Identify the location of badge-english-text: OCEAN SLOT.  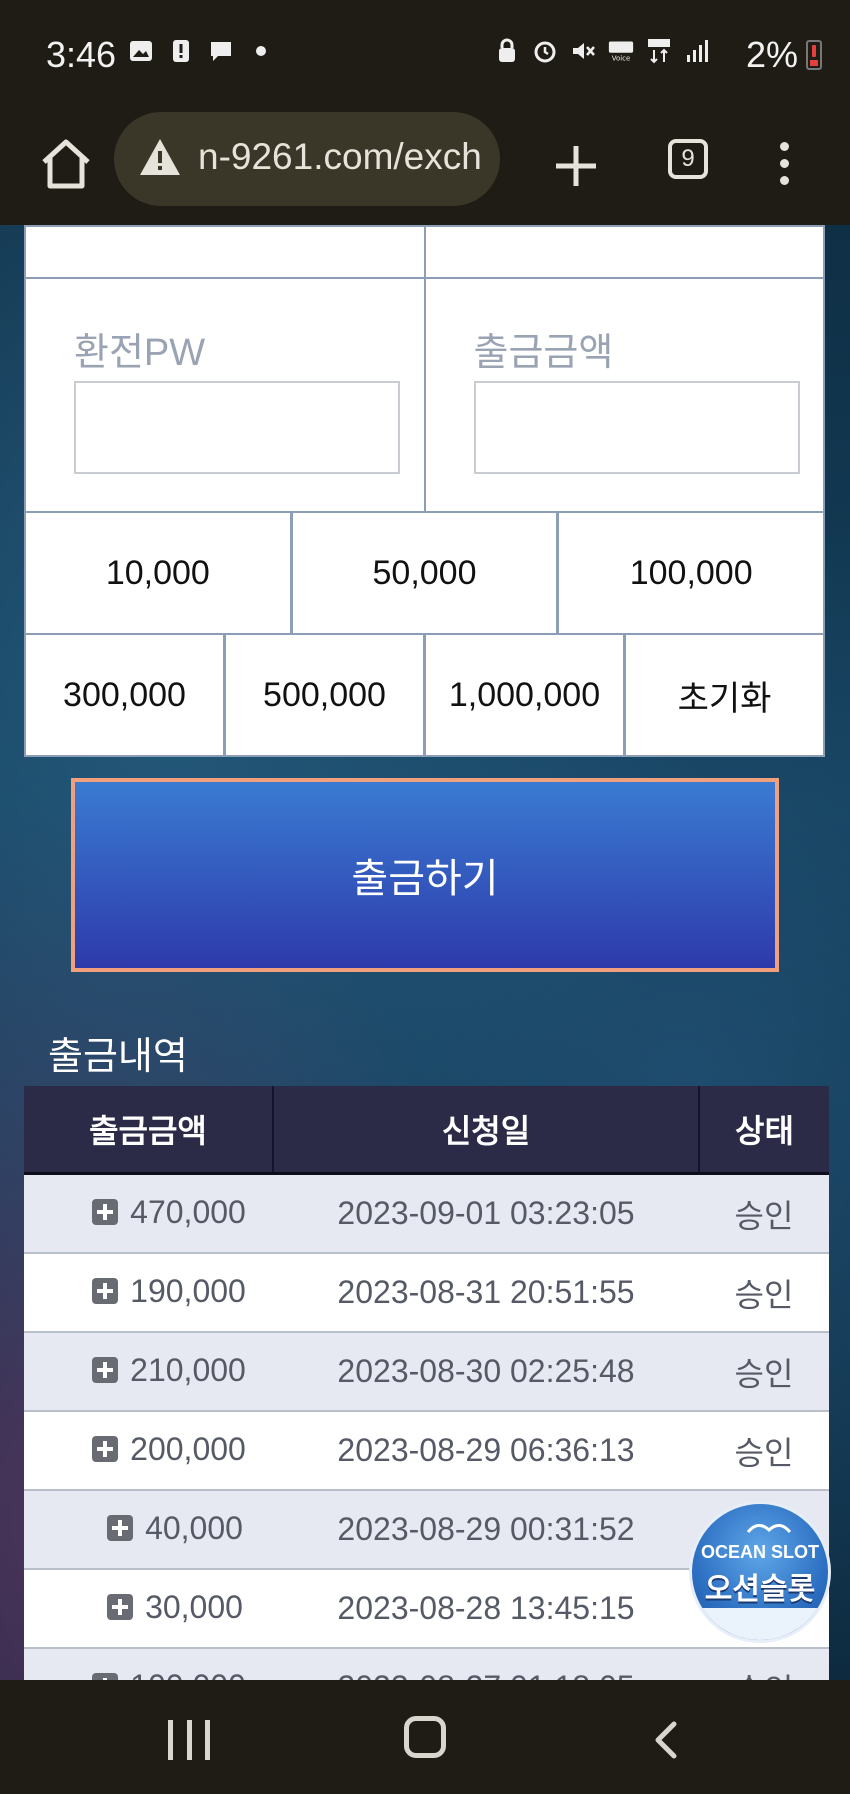
(759, 1552).